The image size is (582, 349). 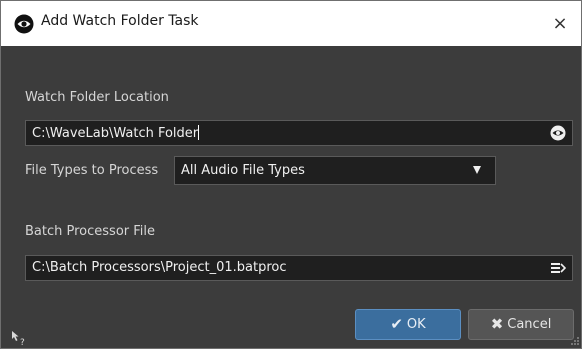 What do you see at coordinates (477, 170) in the screenshot?
I see `triangle-down-icon` at bounding box center [477, 170].